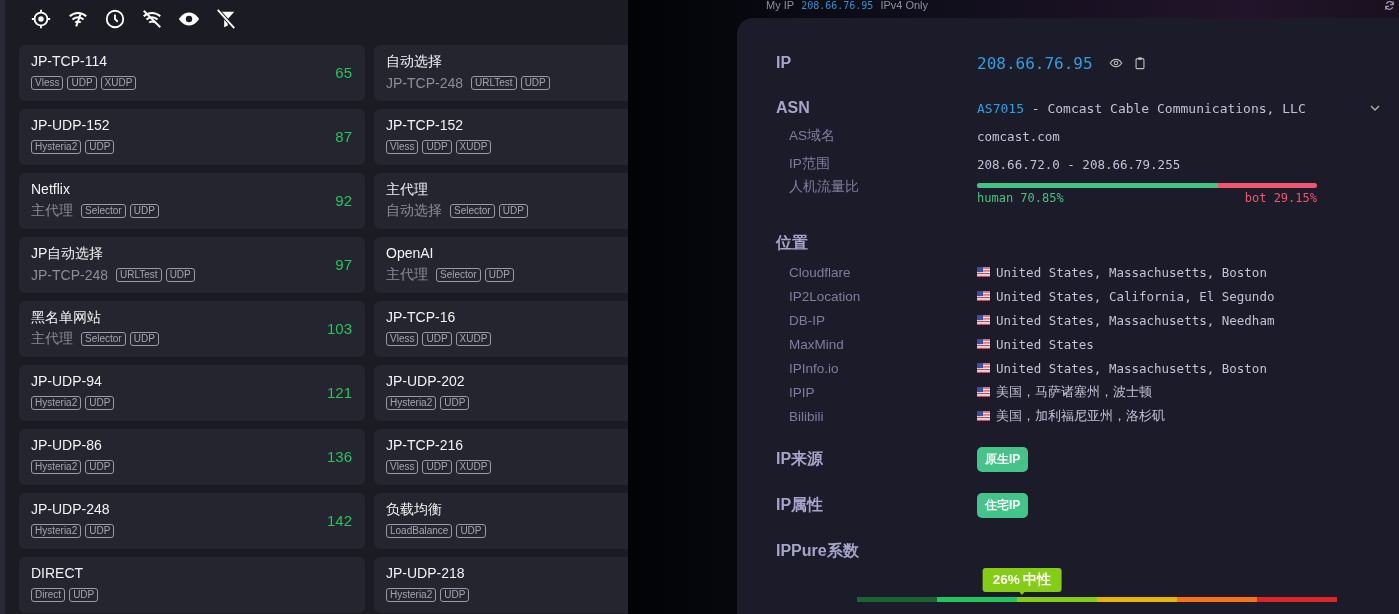  What do you see at coordinates (192, 201) in the screenshot?
I see `proxy-node-card: Netflix 主代理 Selector UDP 92` at bounding box center [192, 201].